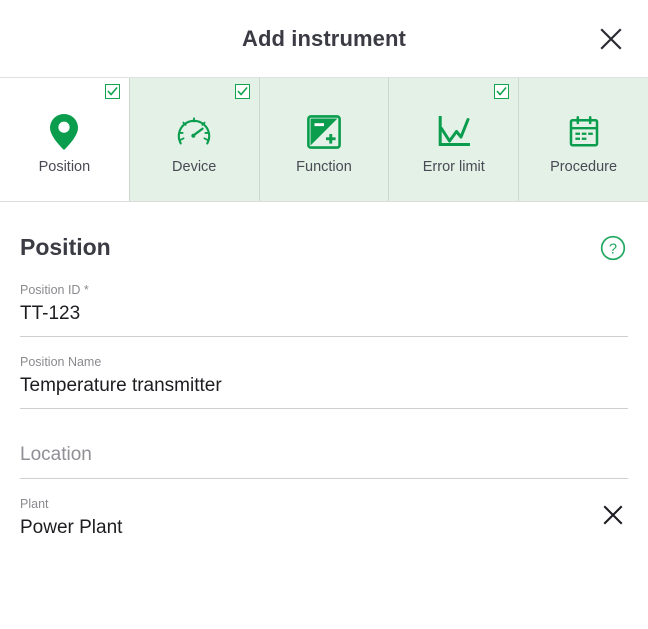 The image size is (648, 629). I want to click on tab-procedure-label: Procedure, so click(584, 166).